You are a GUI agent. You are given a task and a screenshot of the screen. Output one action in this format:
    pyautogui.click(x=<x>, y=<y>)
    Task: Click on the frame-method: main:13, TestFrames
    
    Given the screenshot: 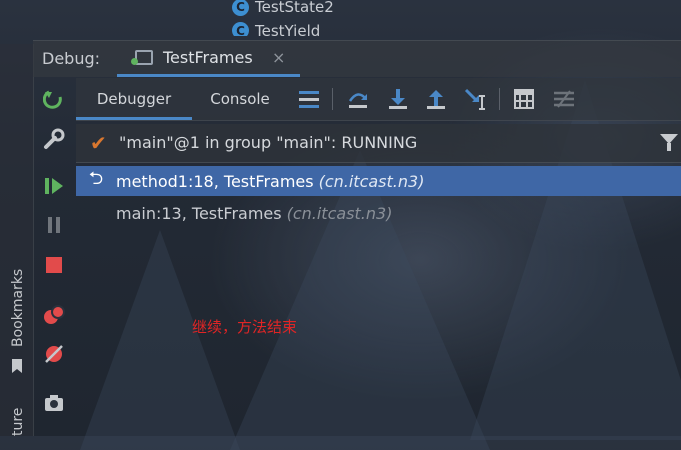 What is the action you would take?
    pyautogui.click(x=199, y=213)
    